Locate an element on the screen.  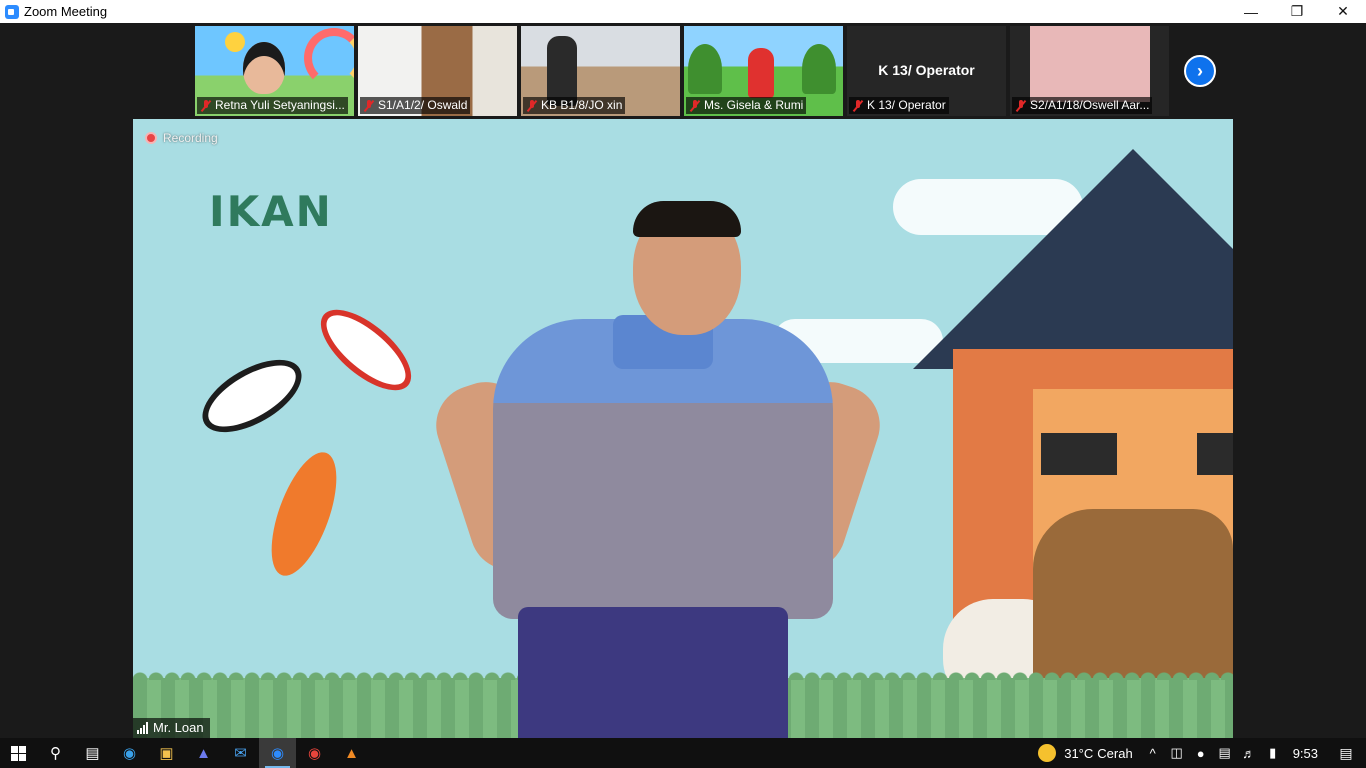
search-button: ⚲ is located at coordinates (55, 753).